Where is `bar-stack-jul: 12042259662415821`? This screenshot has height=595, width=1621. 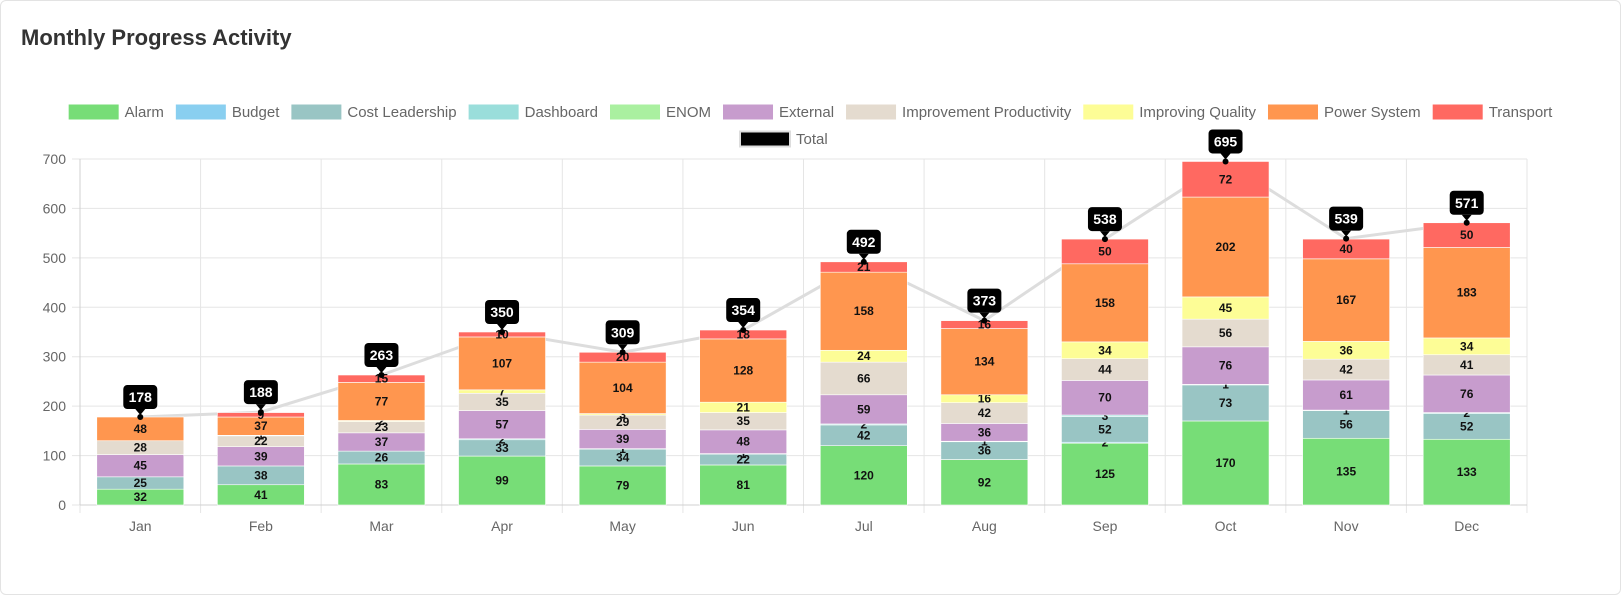 bar-stack-jul: 12042259662415821 is located at coordinates (863, 383).